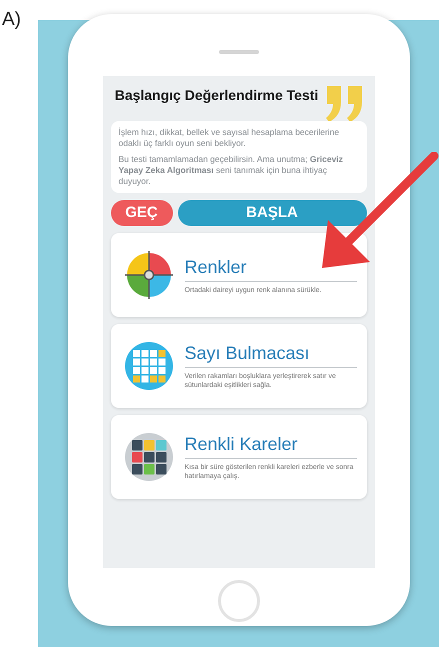  What do you see at coordinates (11, 20) in the screenshot?
I see `figure-label: A)` at bounding box center [11, 20].